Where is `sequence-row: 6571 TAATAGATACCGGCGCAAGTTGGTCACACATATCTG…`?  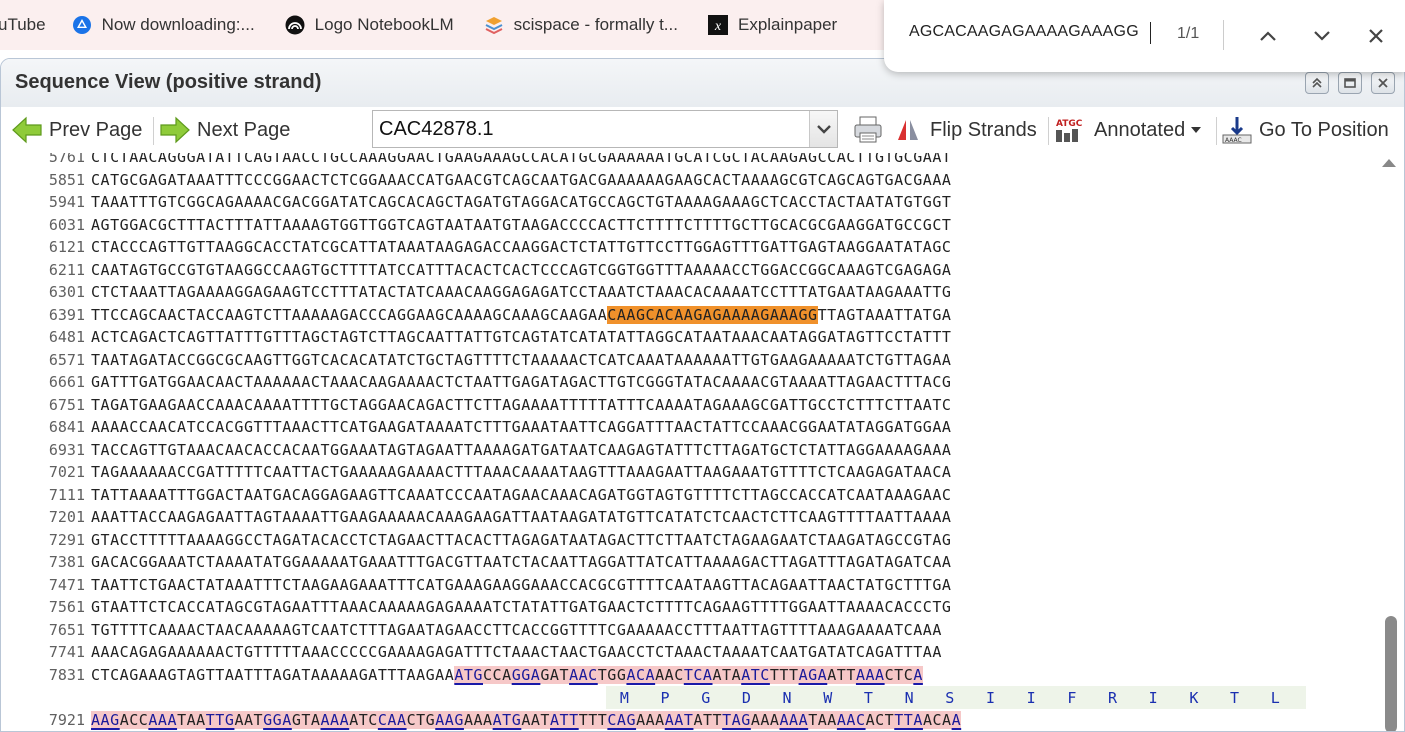 sequence-row: 6571 TAATAGATACCGGCGCAAGTTGGTCACACATATCTG… is located at coordinates (691, 360).